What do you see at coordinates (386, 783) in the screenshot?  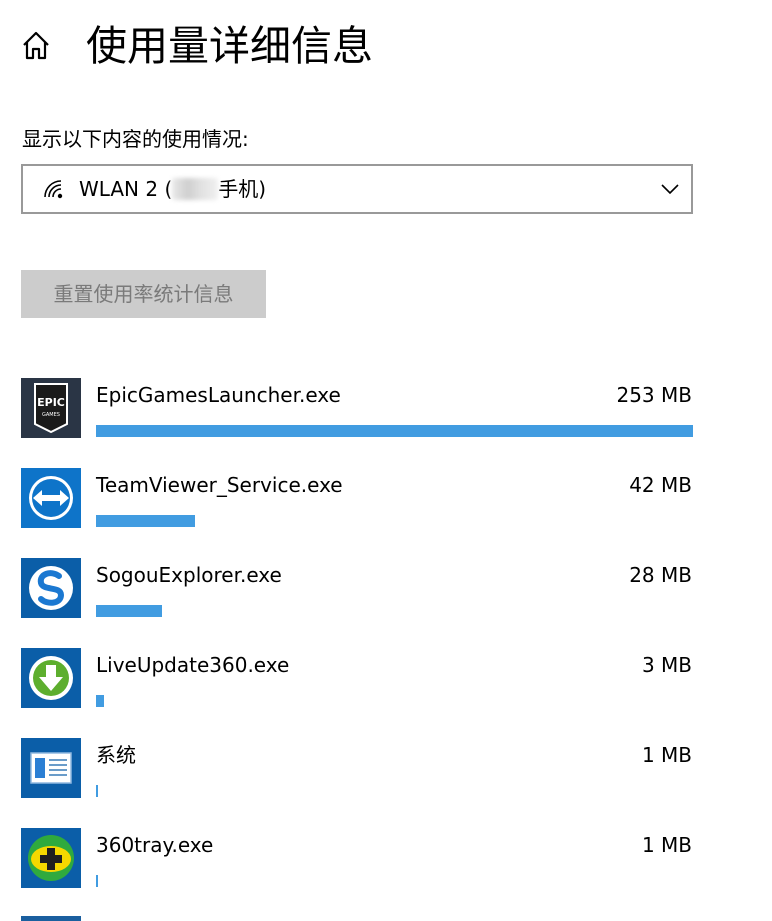 I see `app-usage-row: 系统 1 MB` at bounding box center [386, 783].